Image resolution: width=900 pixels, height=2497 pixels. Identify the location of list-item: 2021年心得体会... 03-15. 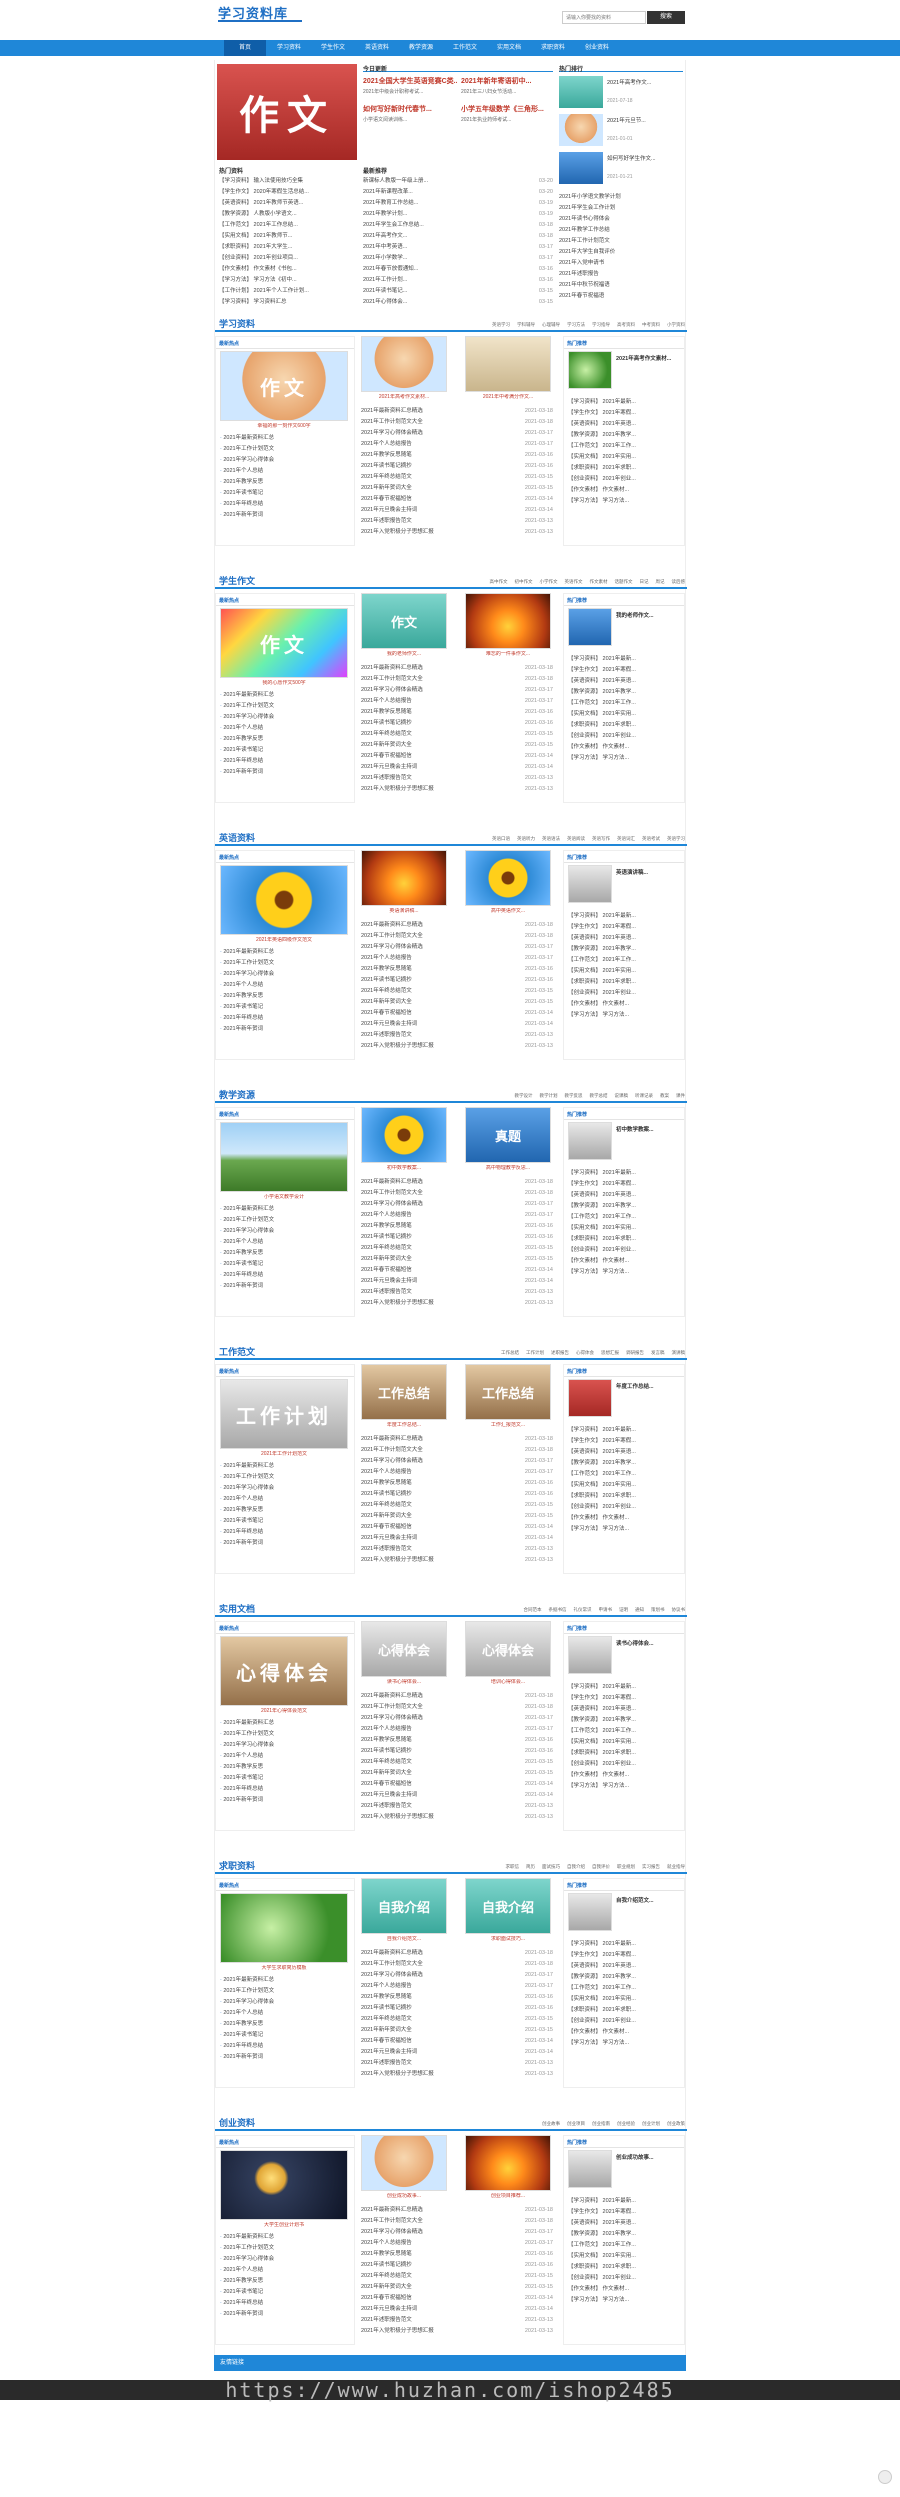
(458, 302).